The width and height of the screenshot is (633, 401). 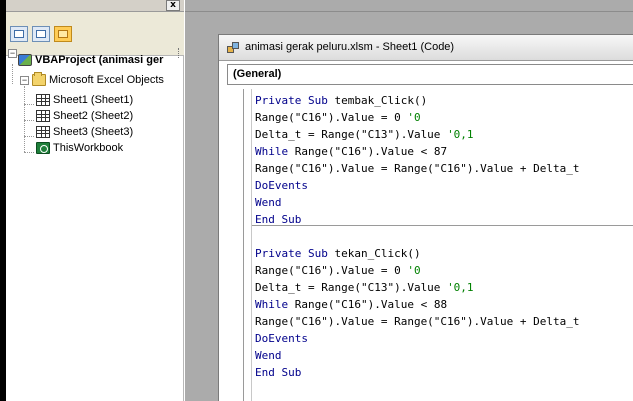 I want to click on view-code-button, so click(x=19, y=34).